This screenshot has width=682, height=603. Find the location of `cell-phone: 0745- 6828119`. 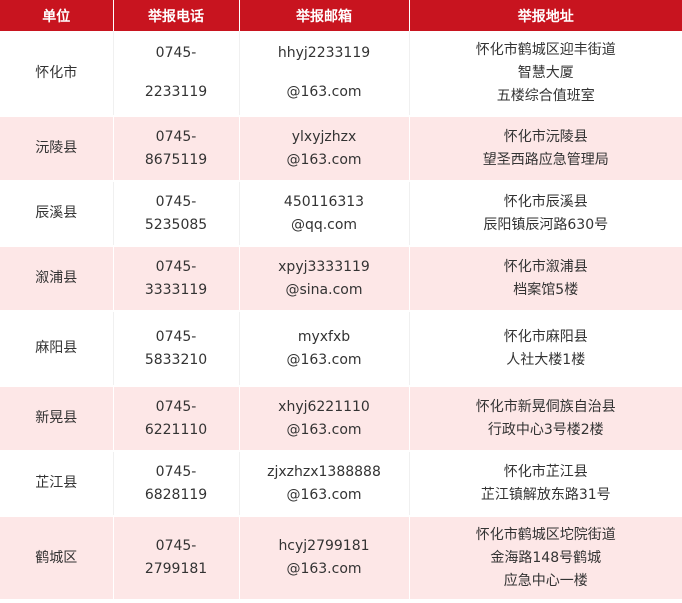

cell-phone: 0745- 6828119 is located at coordinates (176, 484).